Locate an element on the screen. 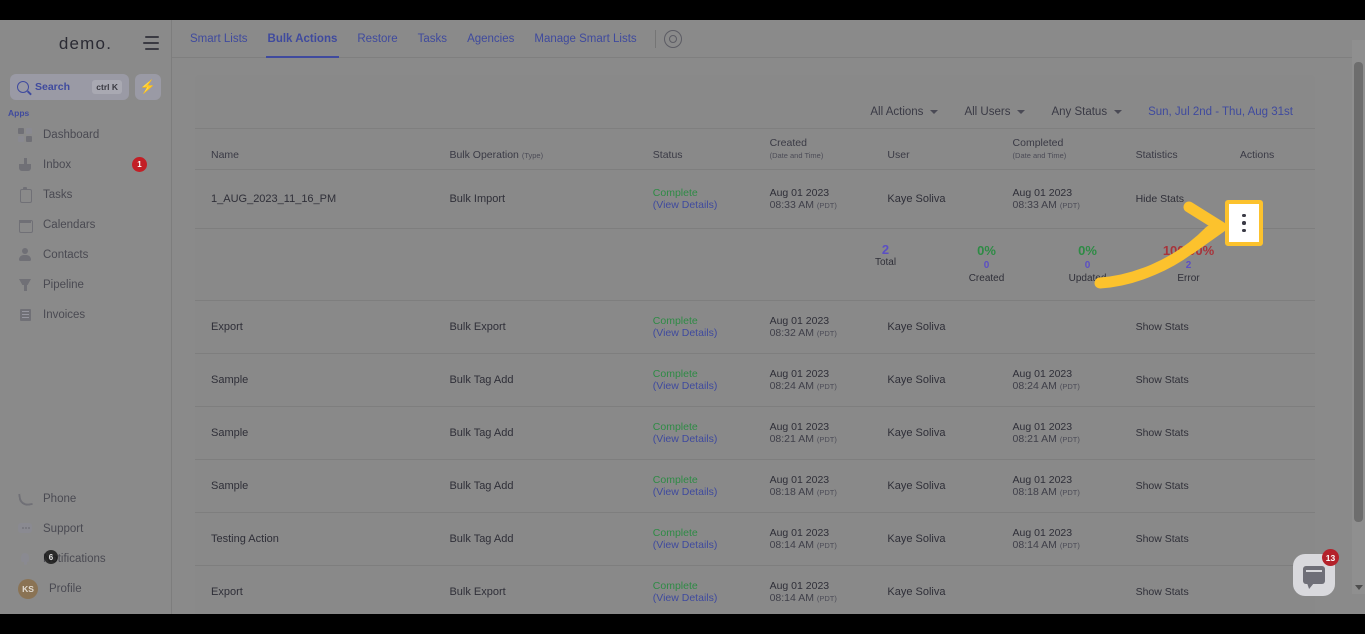 Image resolution: width=1365 pixels, height=634 pixels. date-range-picker: Sun, Jul 2nd - Thu, Aug 31st is located at coordinates (1220, 112).